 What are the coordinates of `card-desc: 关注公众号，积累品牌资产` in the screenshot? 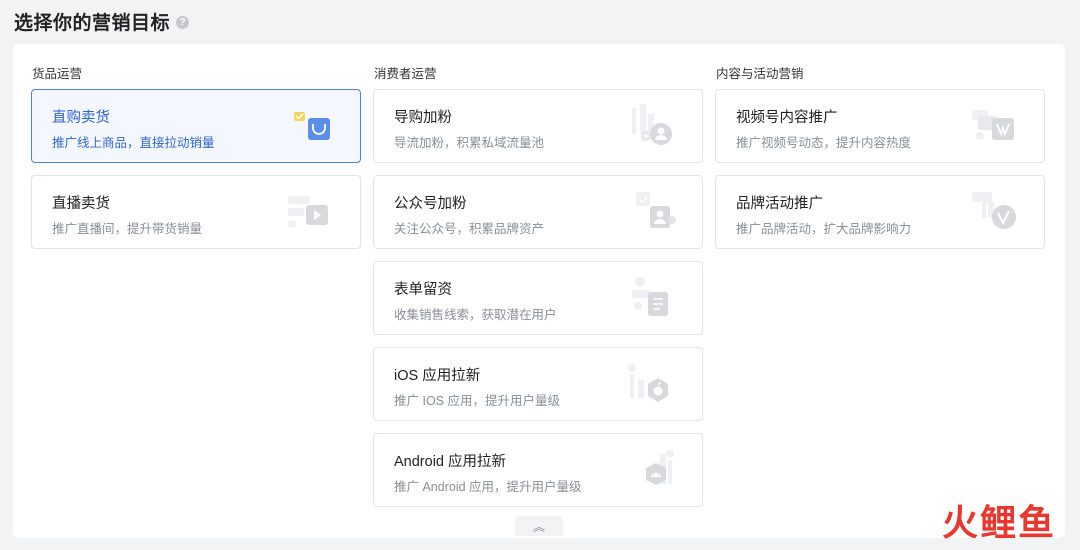 It's located at (469, 229).